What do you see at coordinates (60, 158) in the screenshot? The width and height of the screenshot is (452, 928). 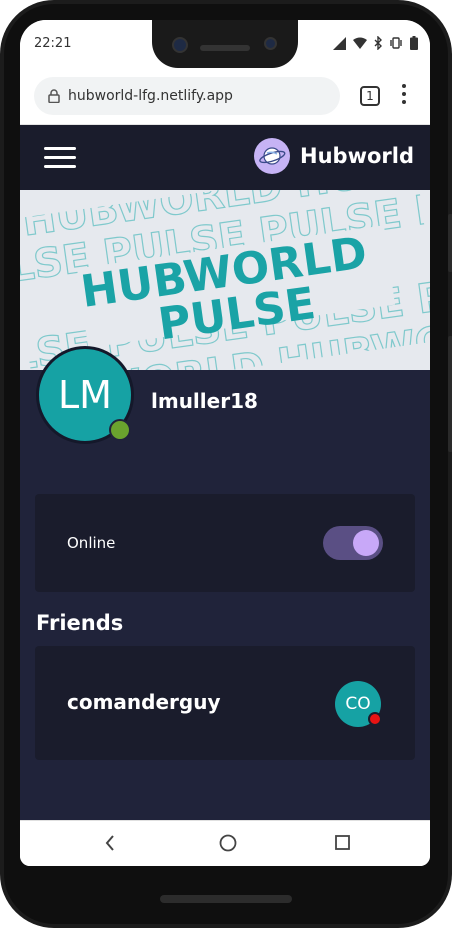 I see `hamburger-menu-icon` at bounding box center [60, 158].